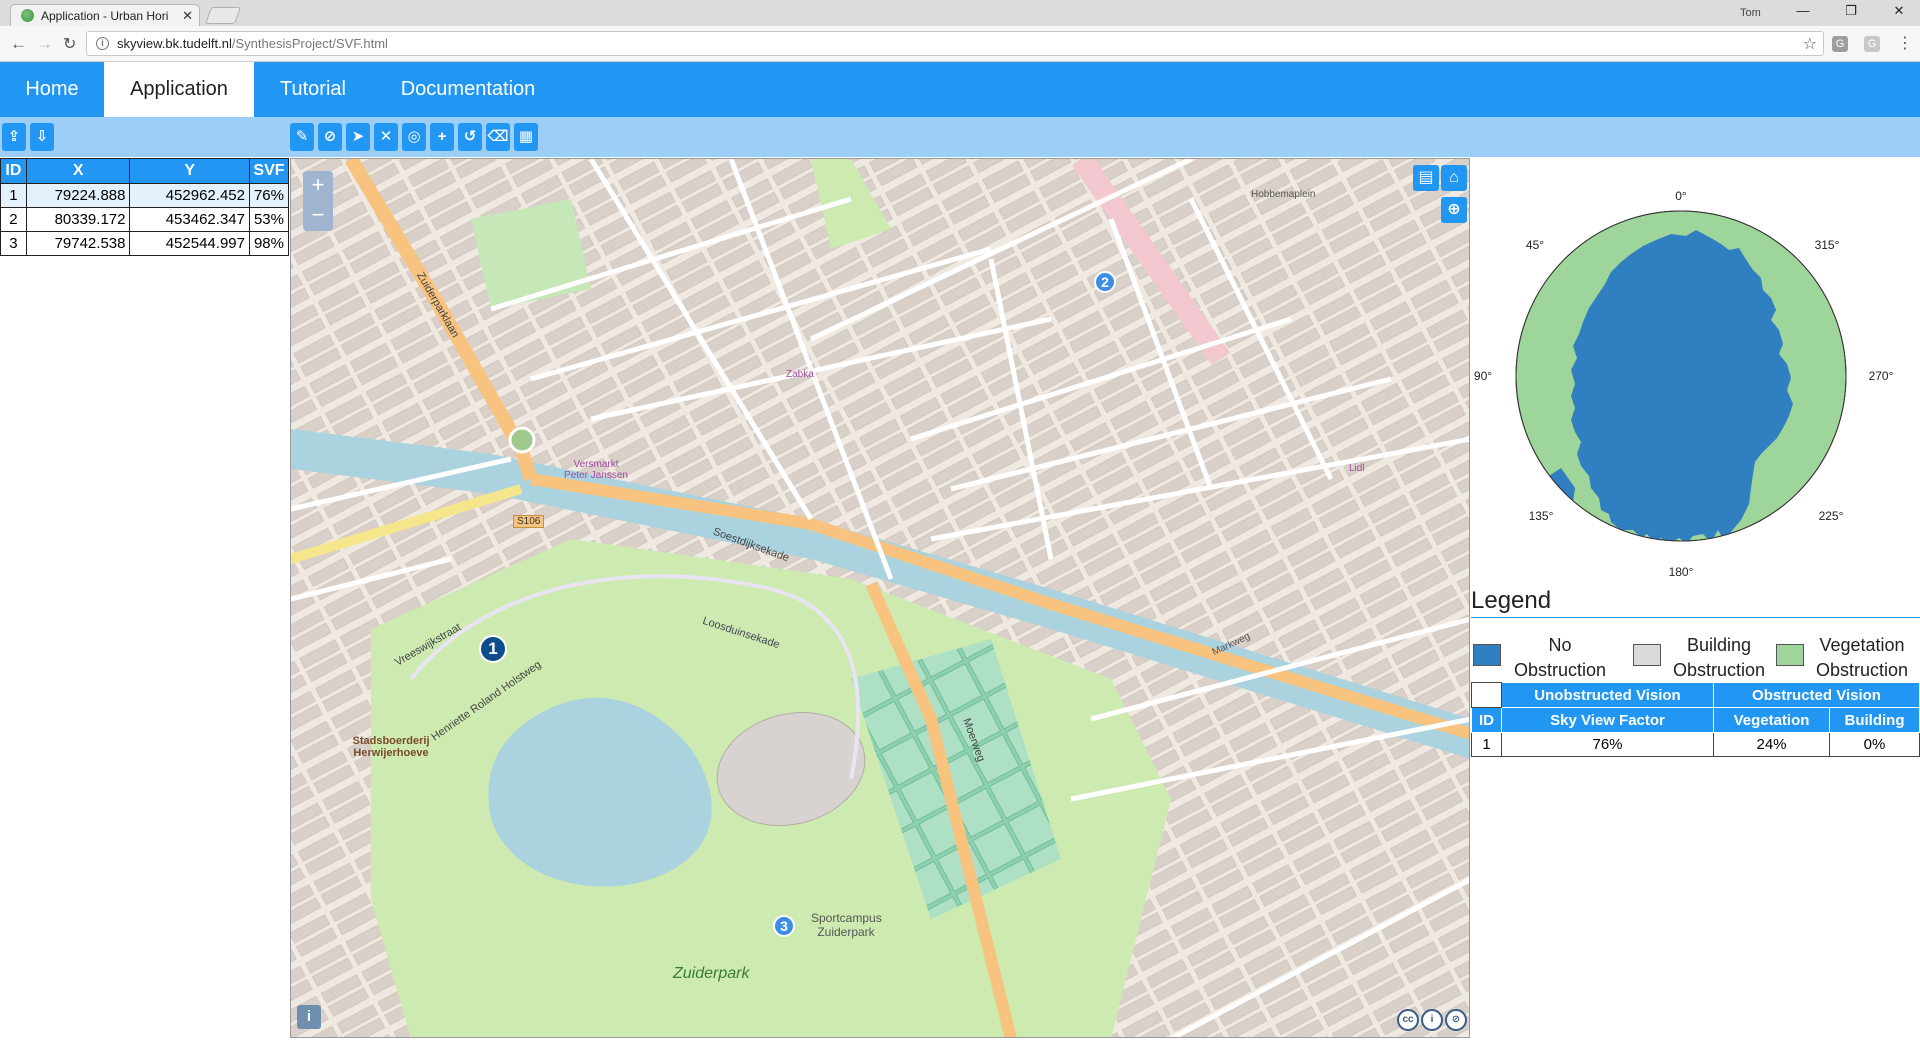 This screenshot has height=1040, width=1920. What do you see at coordinates (1511, 600) in the screenshot?
I see `legend-title: Legend` at bounding box center [1511, 600].